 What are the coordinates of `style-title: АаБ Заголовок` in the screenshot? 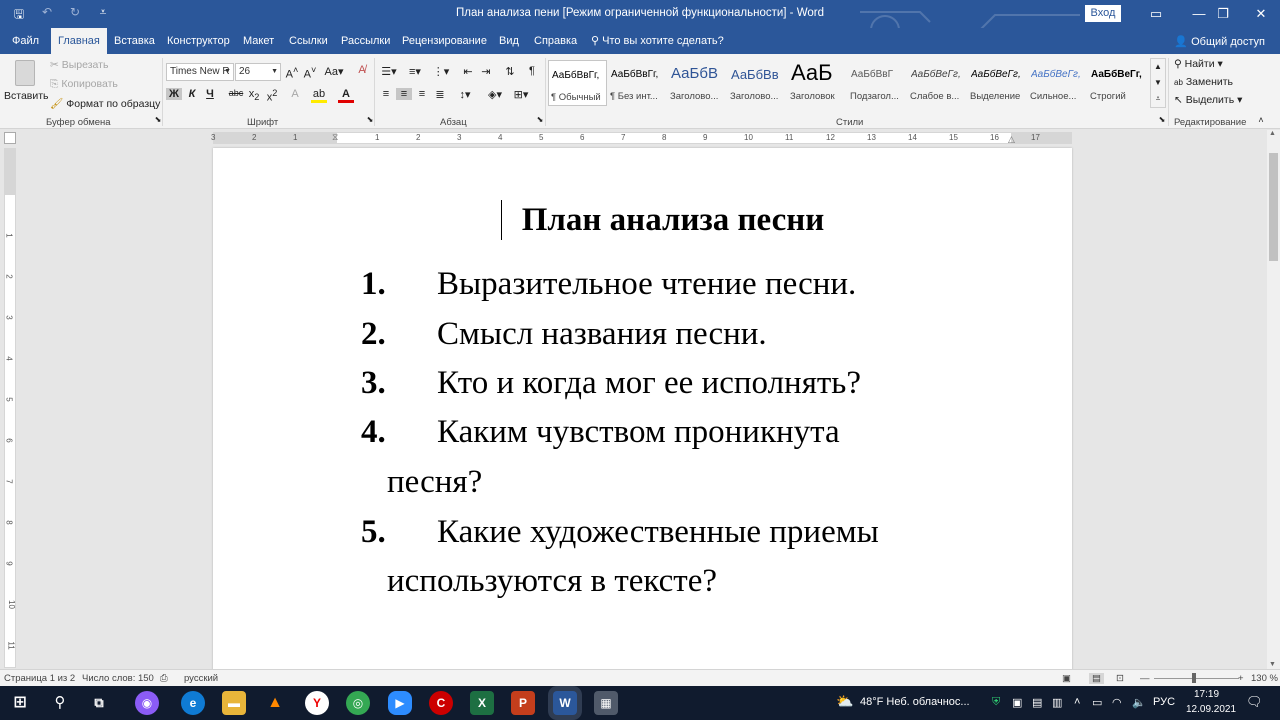 It's located at (817, 83).